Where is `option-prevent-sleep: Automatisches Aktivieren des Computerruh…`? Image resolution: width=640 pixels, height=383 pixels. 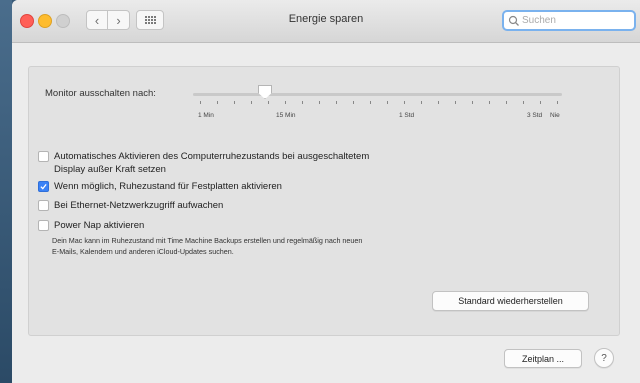
option-prevent-sleep: Automatisches Aktivieren des Computerruh… is located at coordinates (203, 163).